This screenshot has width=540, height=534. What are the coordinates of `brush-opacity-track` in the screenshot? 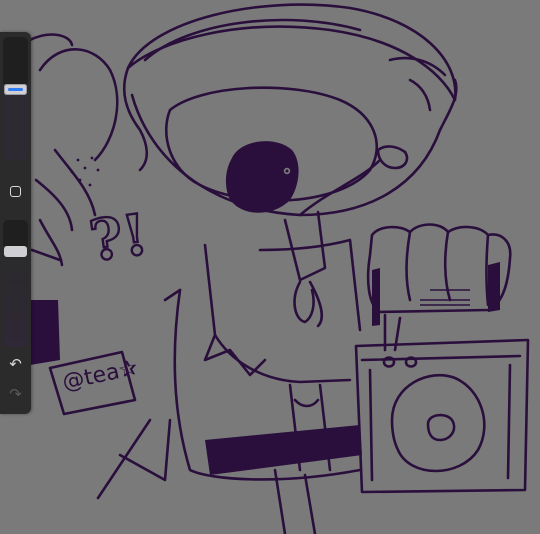 It's located at (15, 296).